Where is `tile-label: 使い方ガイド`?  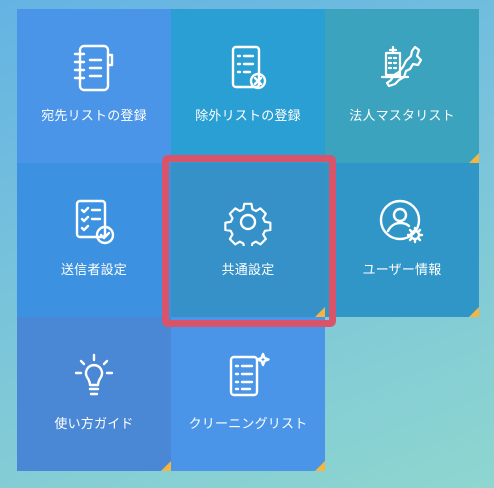
tile-label: 使い方ガイド is located at coordinates (94, 424).